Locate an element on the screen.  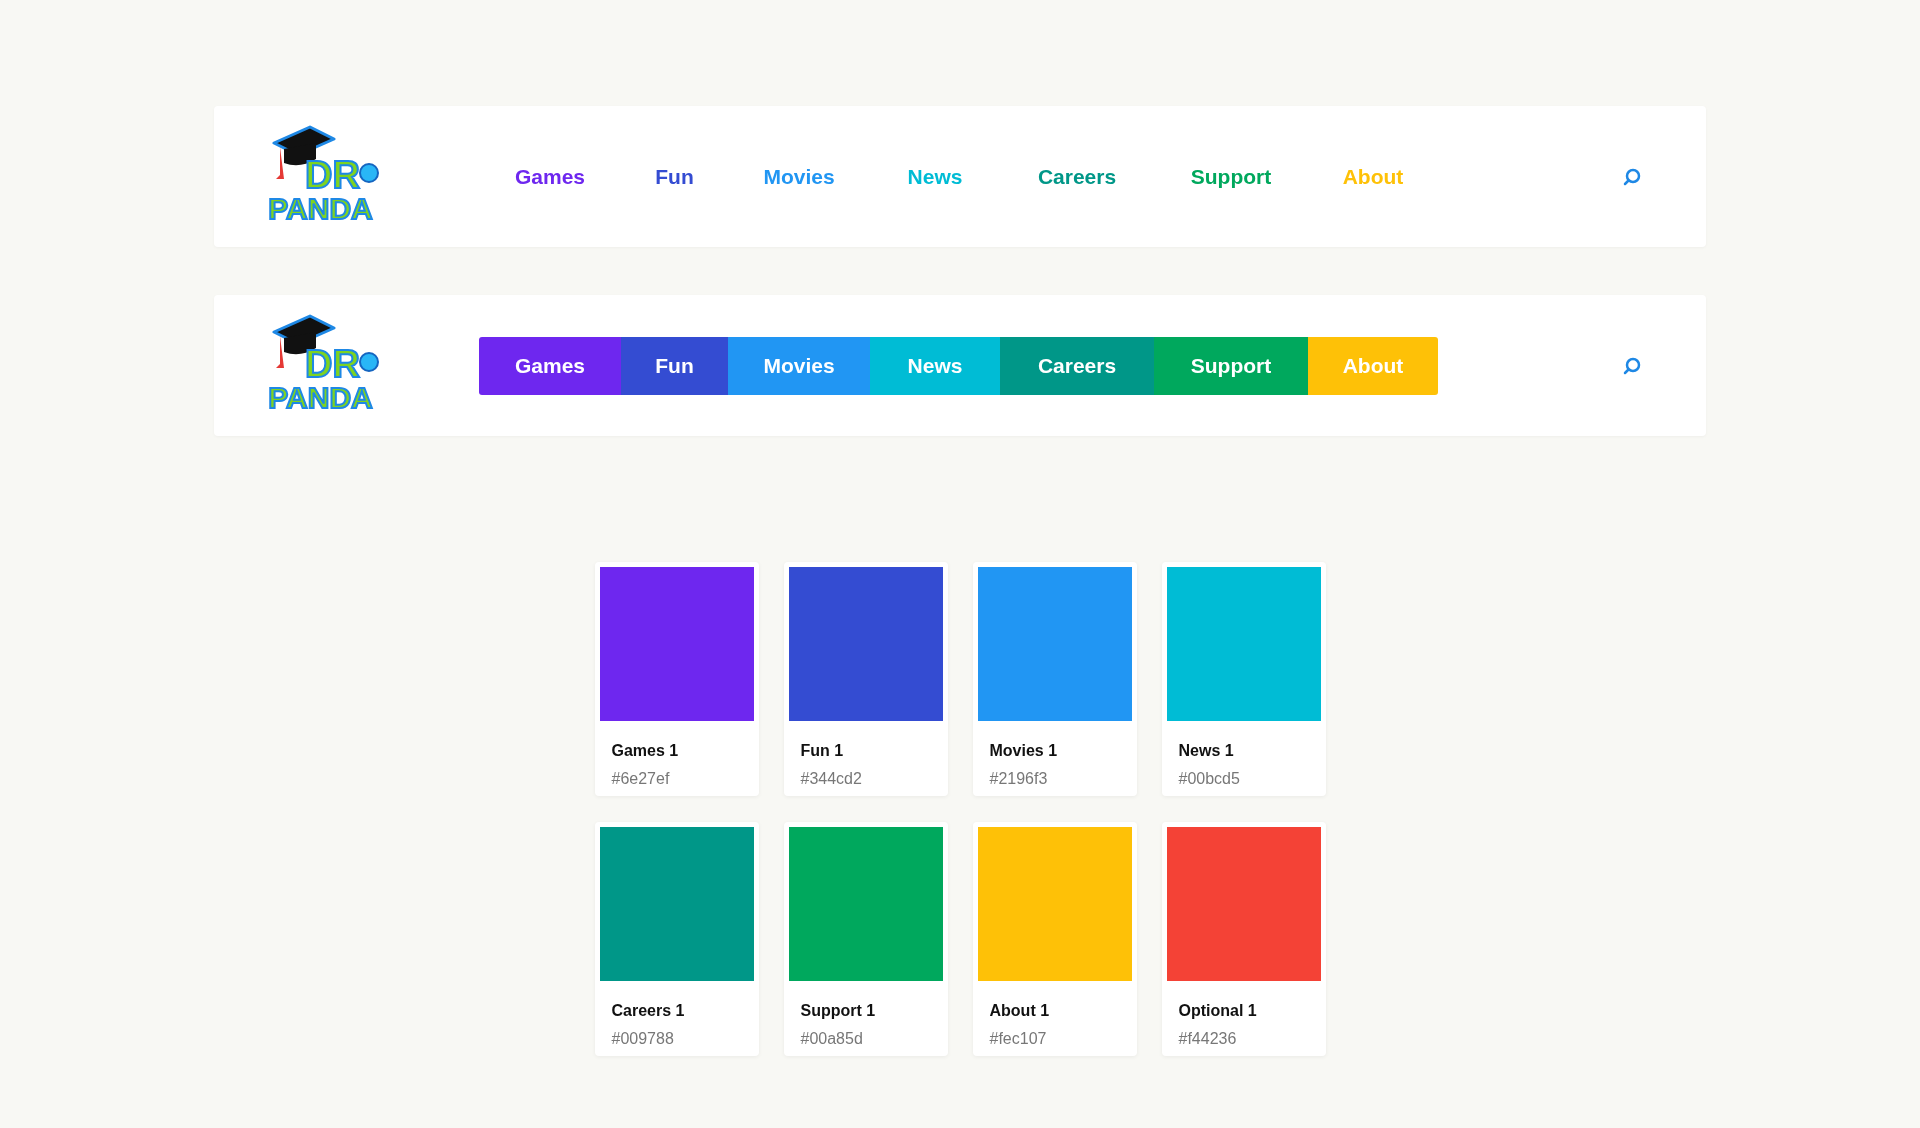
swatch-name: Careers 1 is located at coordinates (648, 1011).